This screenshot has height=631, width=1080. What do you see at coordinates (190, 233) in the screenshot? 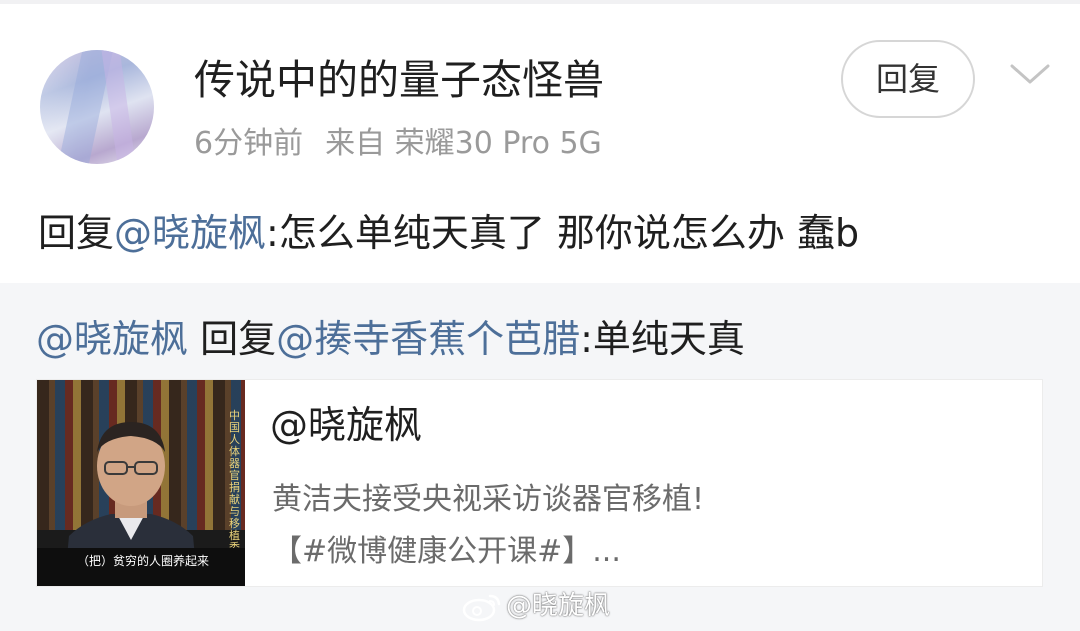
I see `mention-link: @晓旋枫` at bounding box center [190, 233].